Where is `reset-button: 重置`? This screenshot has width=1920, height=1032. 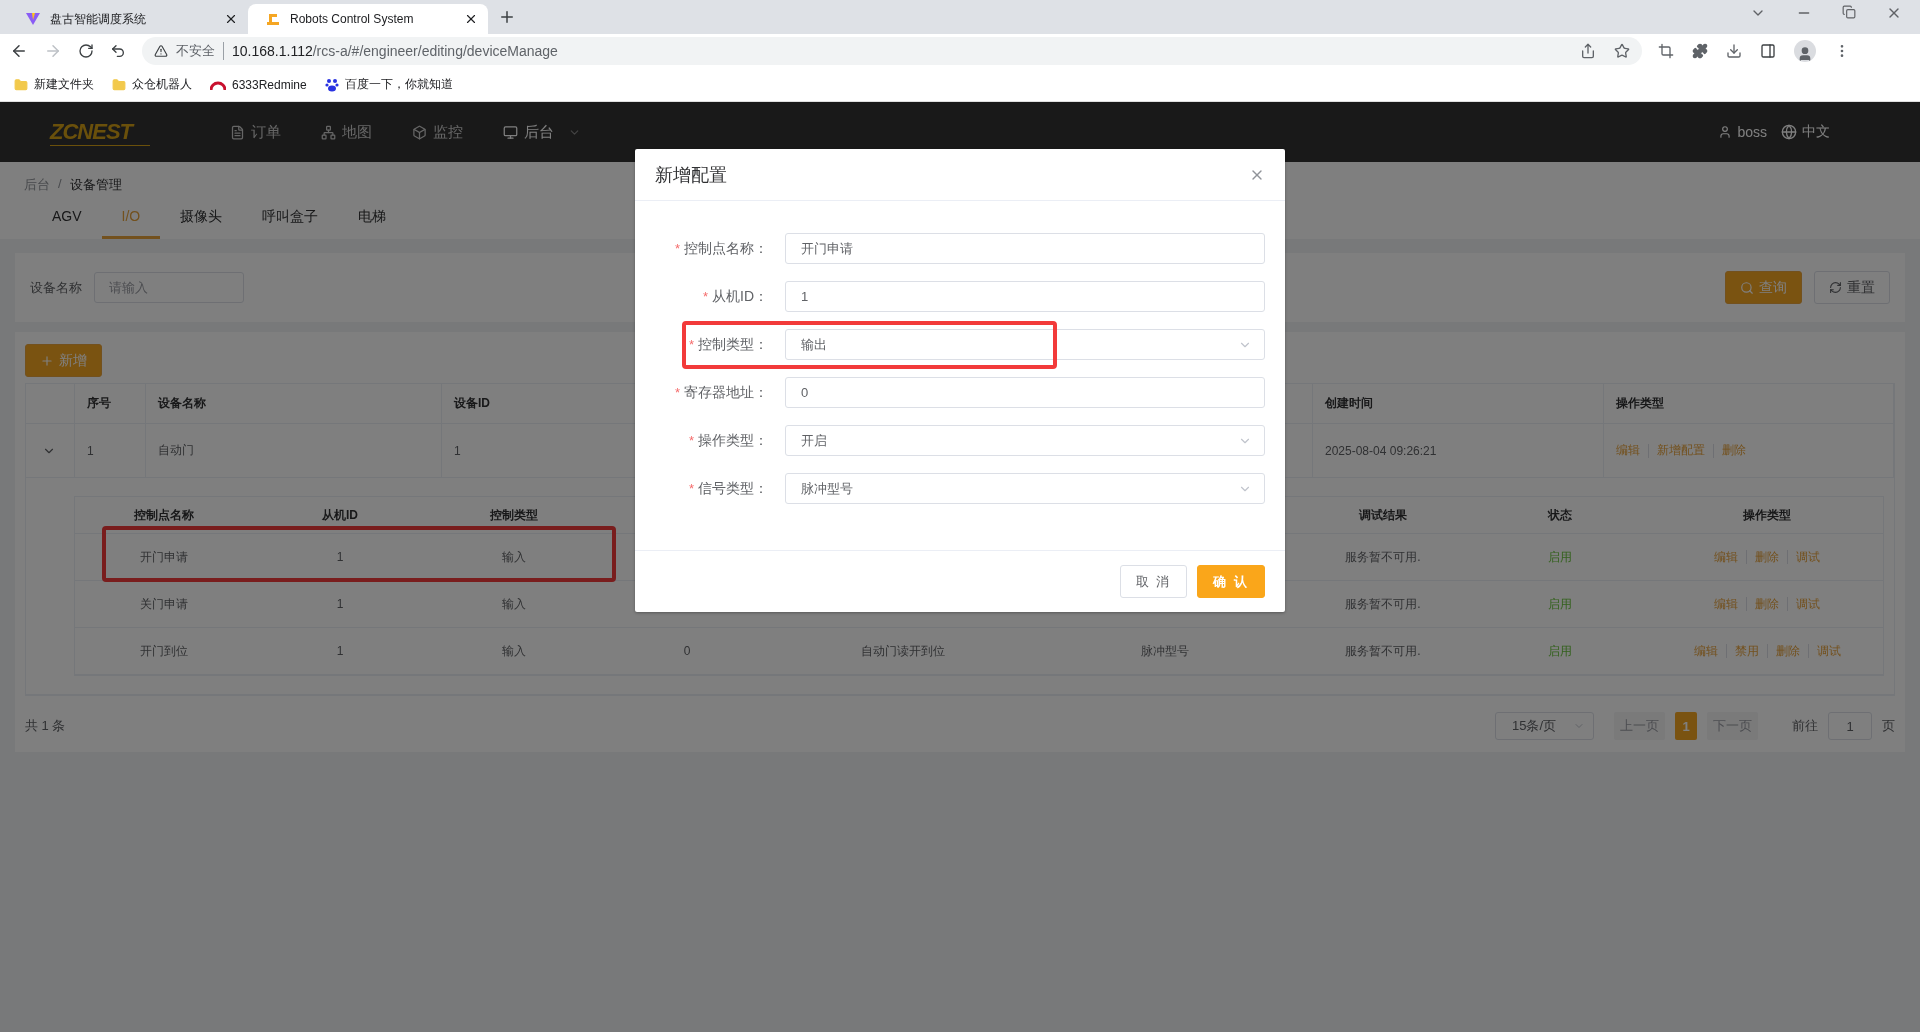 reset-button: 重置 is located at coordinates (1852, 287).